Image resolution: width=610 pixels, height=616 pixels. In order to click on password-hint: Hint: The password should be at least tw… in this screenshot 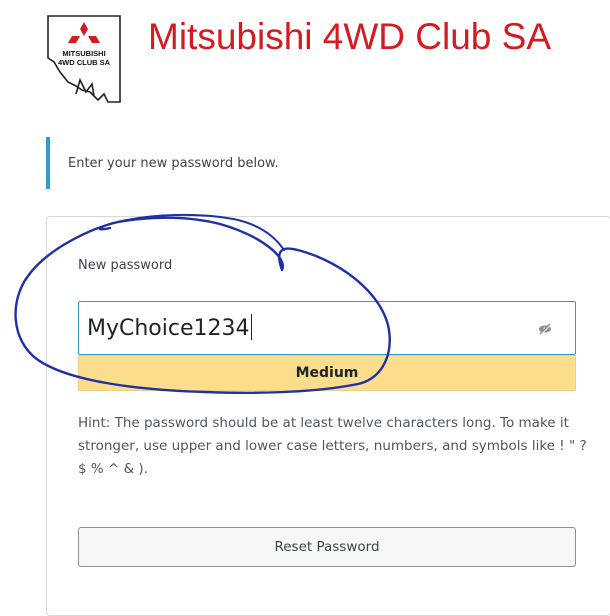, I will do `click(332, 446)`.